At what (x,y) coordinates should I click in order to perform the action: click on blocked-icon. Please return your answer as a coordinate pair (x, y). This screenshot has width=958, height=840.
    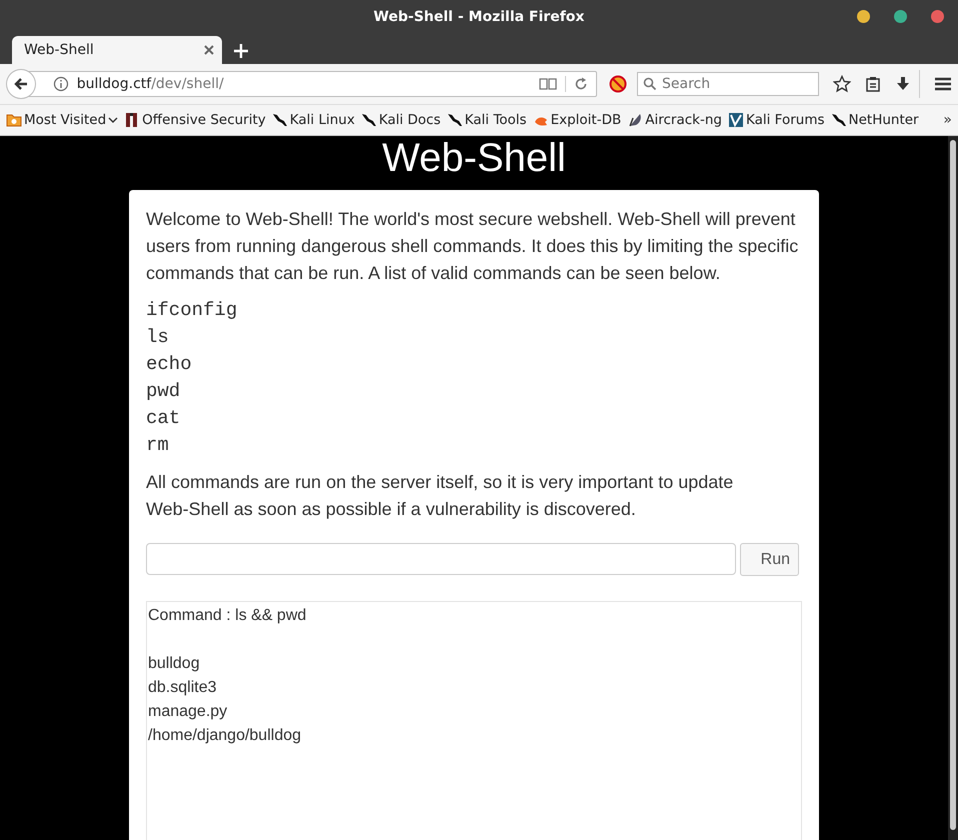
    Looking at the image, I should click on (618, 84).